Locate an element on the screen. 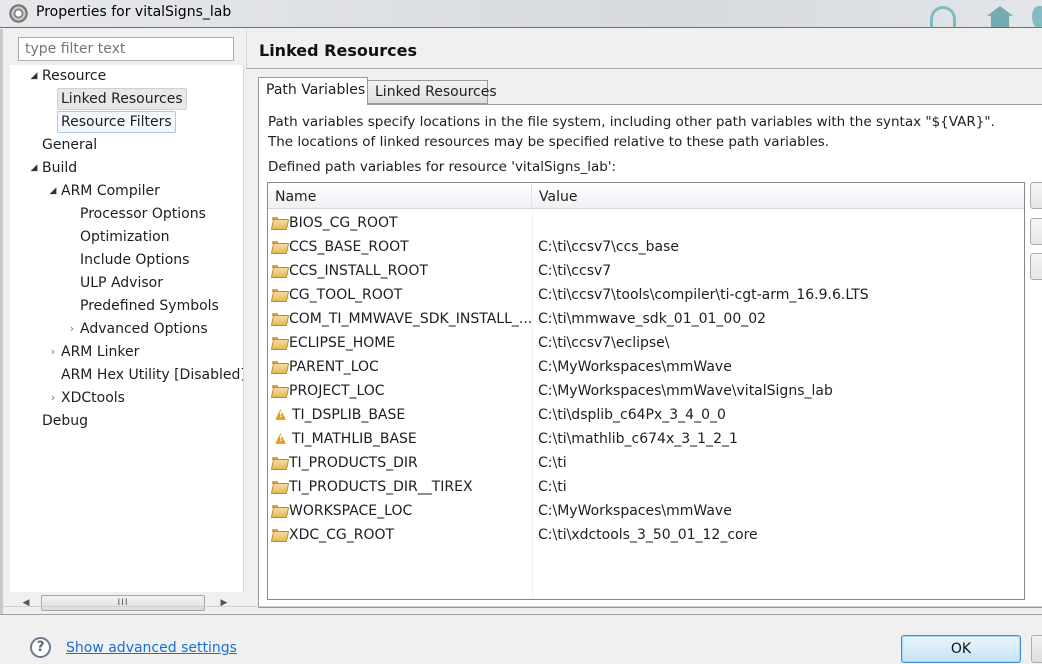  column-header-name: Name is located at coordinates (400, 196).